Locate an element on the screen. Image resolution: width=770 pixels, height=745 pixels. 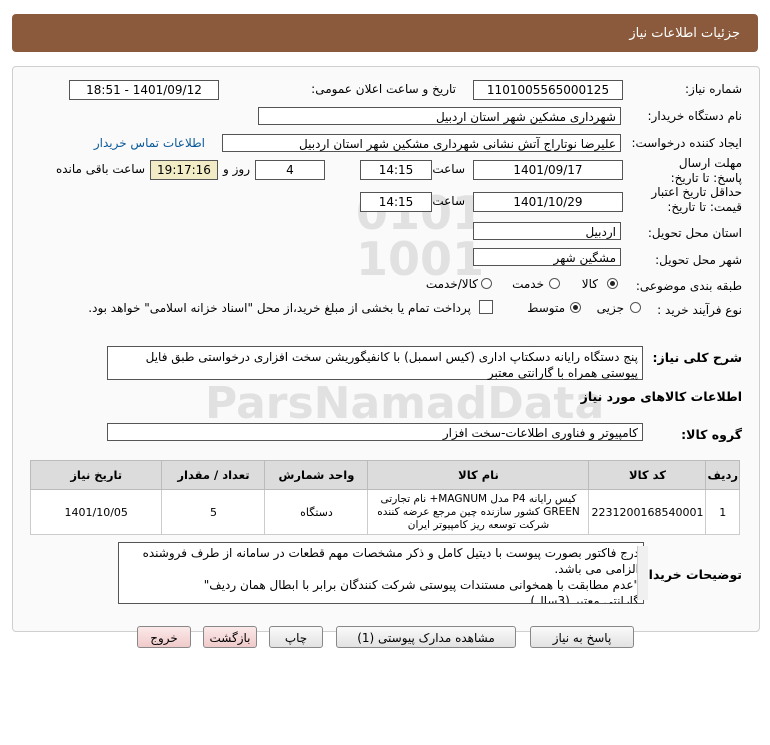
announce-field: 1401/09/12 - 18:51 is located at coordinates (144, 90).